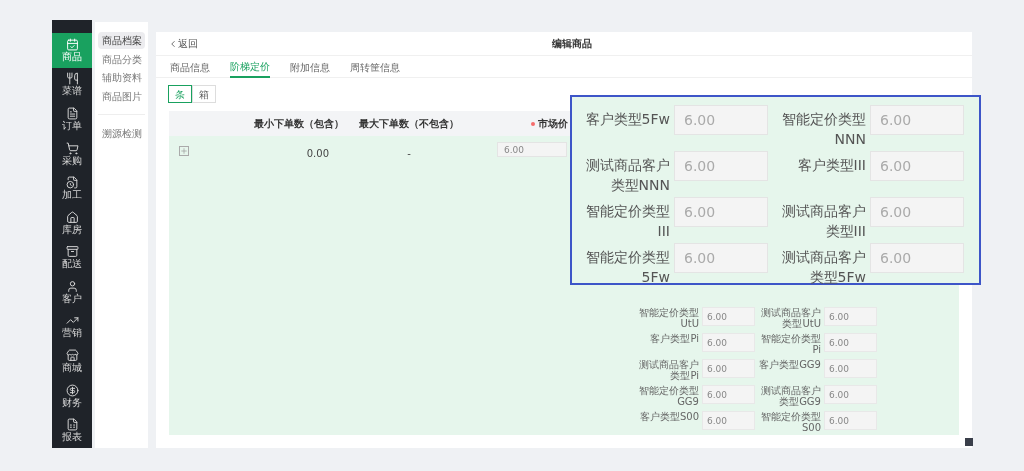 This screenshot has height=471, width=1024. I want to click on tab: 商品信息, so click(190, 67).